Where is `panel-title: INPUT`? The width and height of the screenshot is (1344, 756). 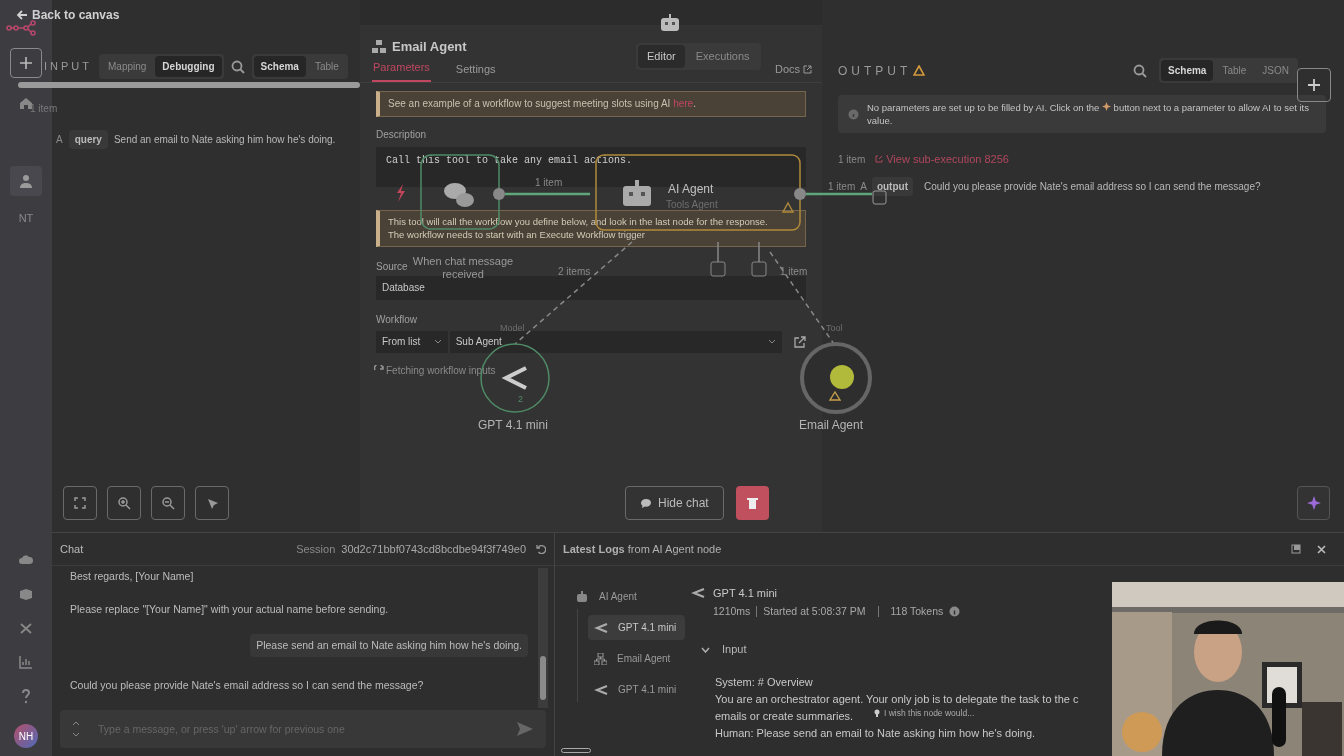 panel-title: INPUT is located at coordinates (68, 67).